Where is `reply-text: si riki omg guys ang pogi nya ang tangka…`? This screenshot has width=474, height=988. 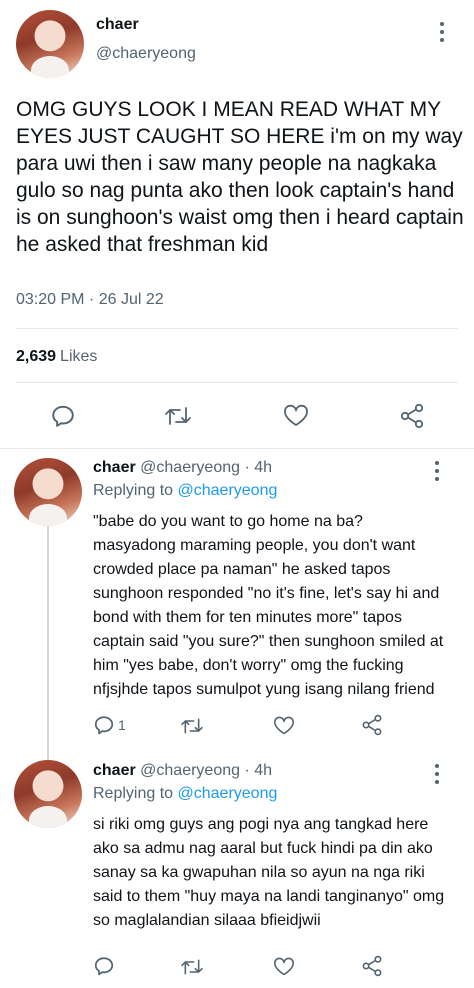
reply-text: si riki omg guys ang pogi nya ang tangka… is located at coordinates (269, 872).